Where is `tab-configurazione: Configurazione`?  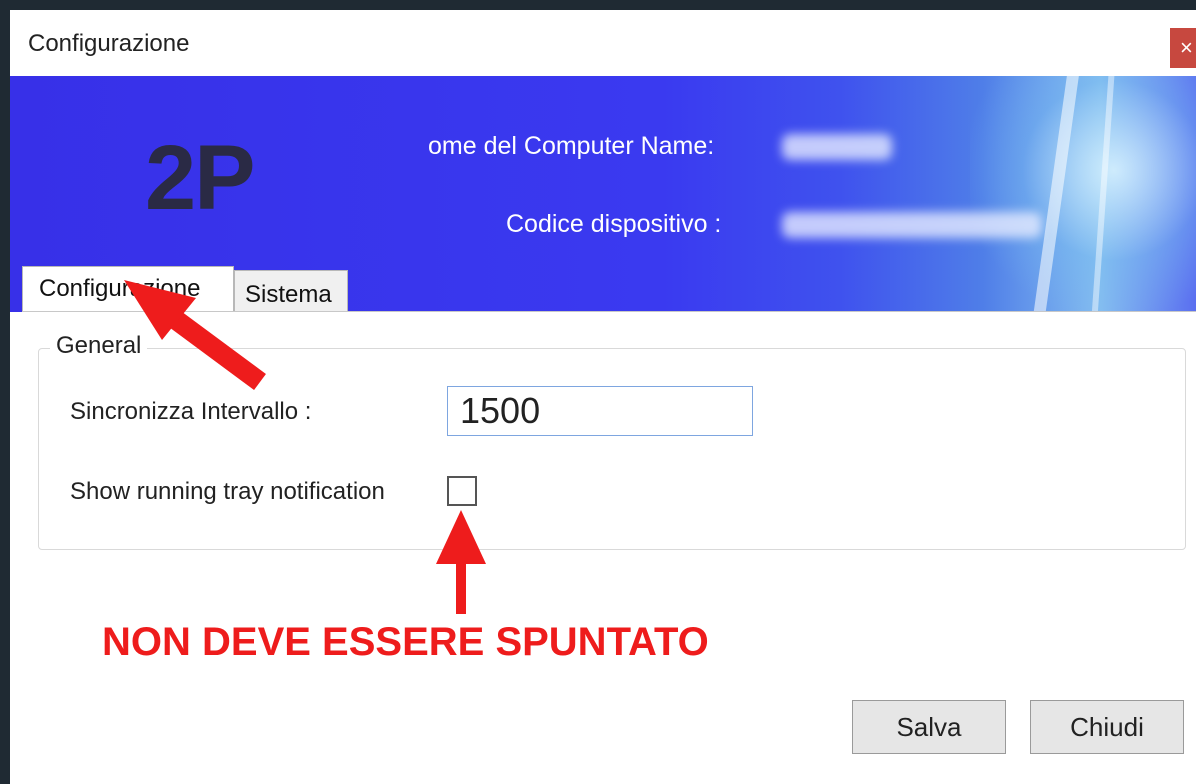 tab-configurazione: Configurazione is located at coordinates (128, 289).